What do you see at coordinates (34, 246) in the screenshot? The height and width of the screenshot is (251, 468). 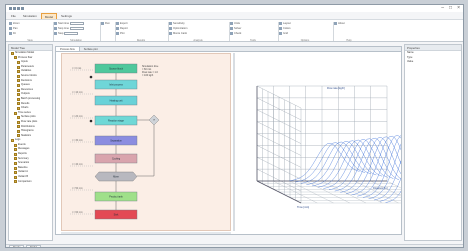 I see `status-item: Model` at bounding box center [34, 246].